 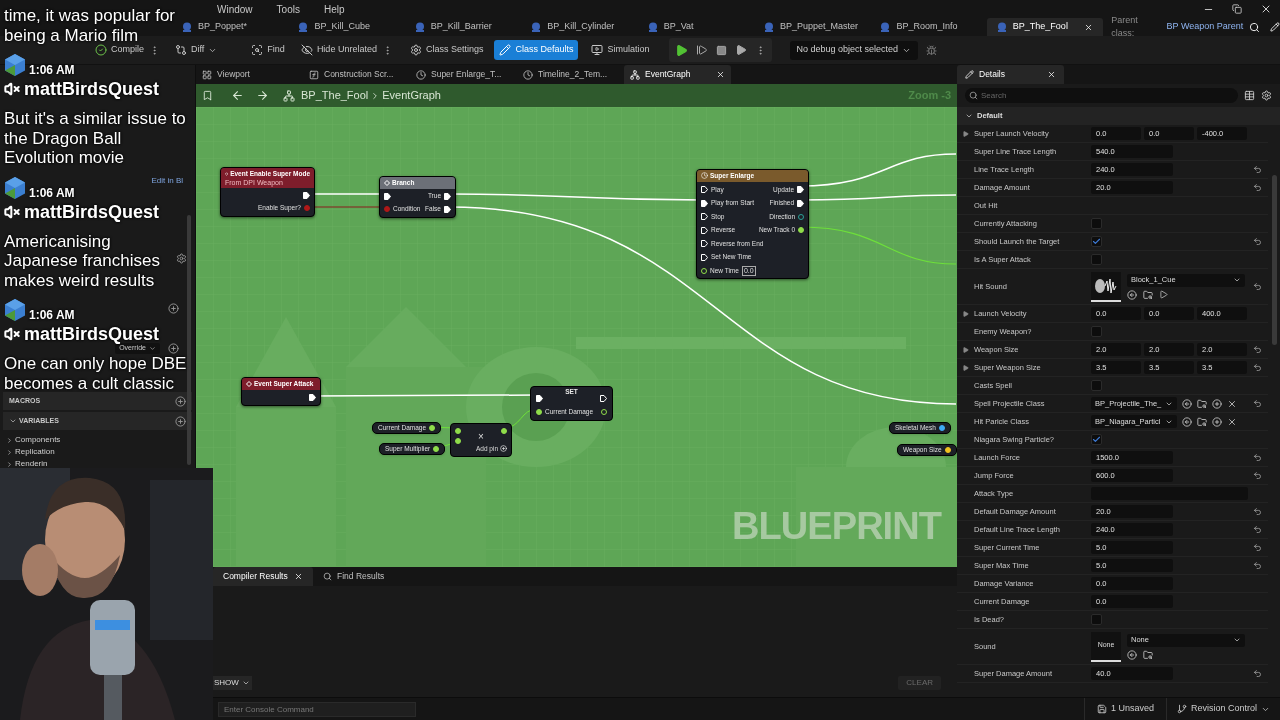 I want to click on toolbar-button: Class Defaults, so click(x=536, y=50).